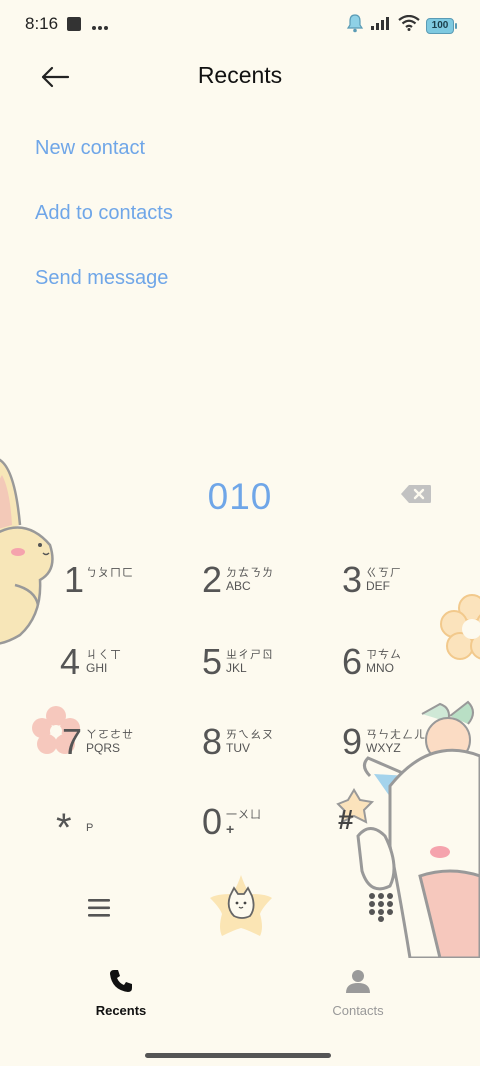  I want to click on tab-contacts: Contacts, so click(358, 993).